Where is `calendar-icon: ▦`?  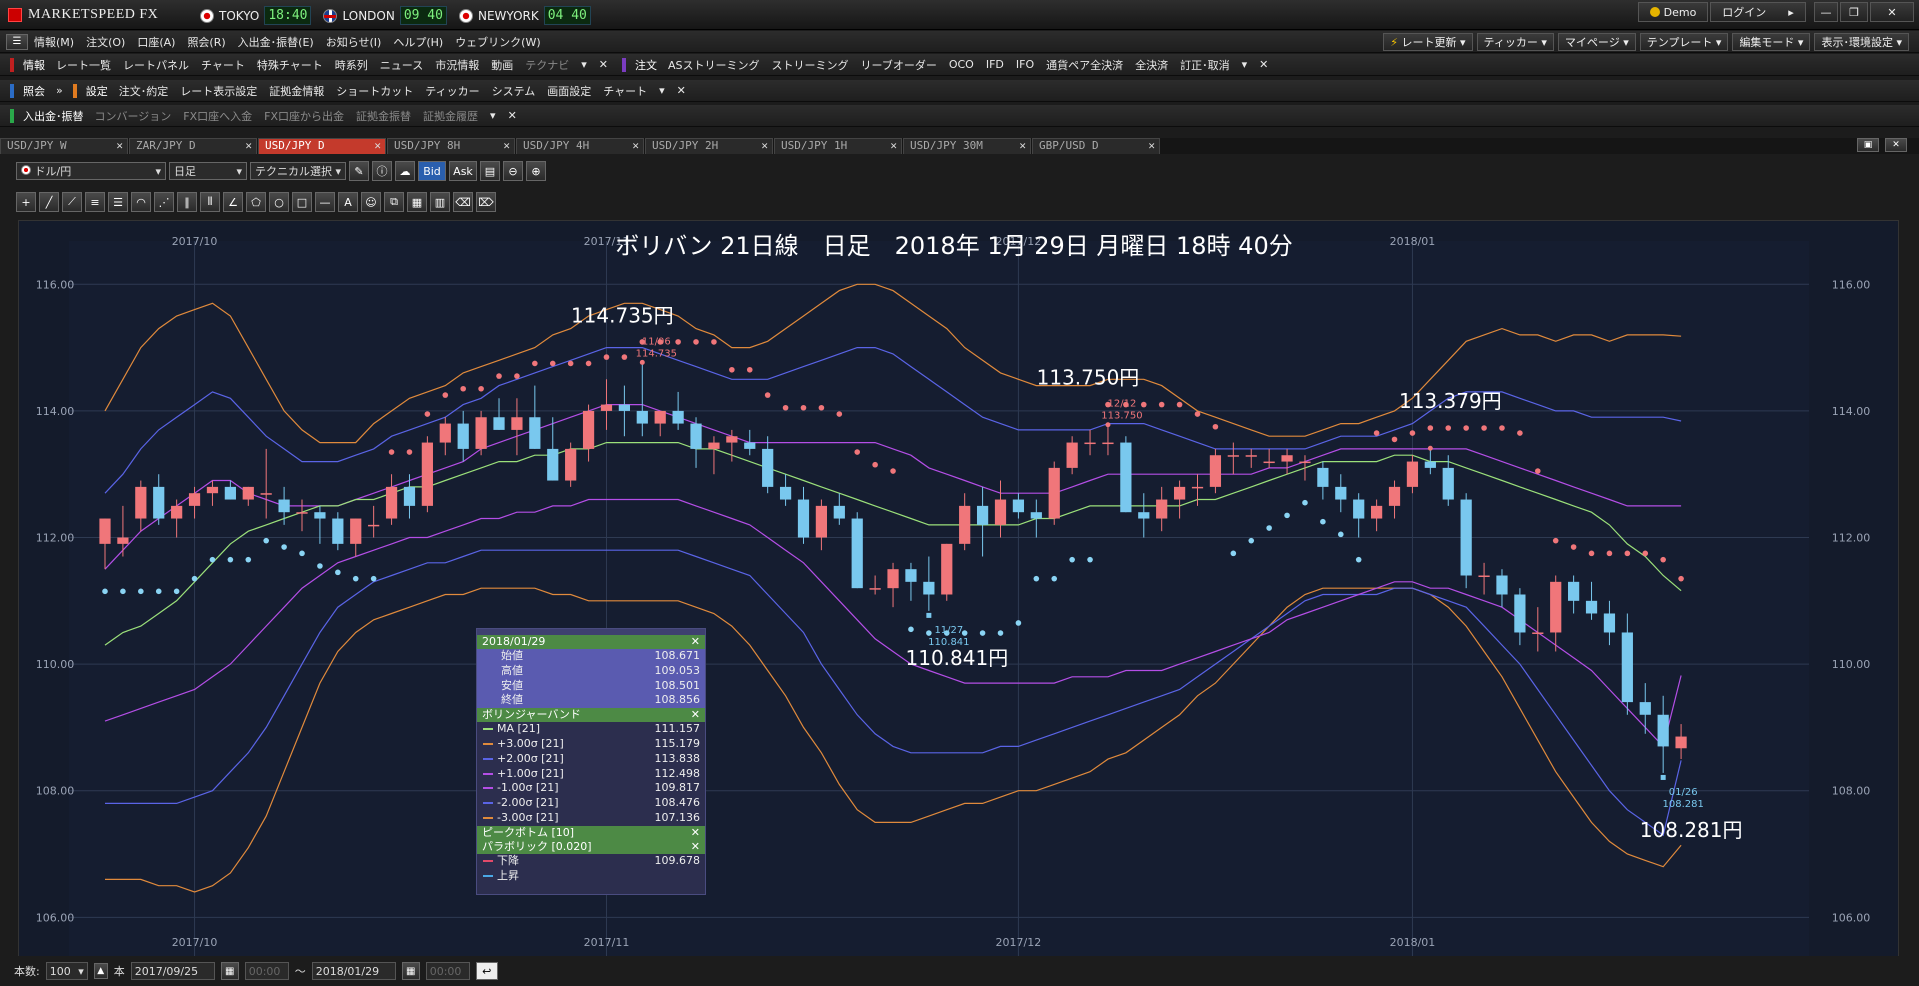 calendar-icon: ▦ is located at coordinates (410, 971).